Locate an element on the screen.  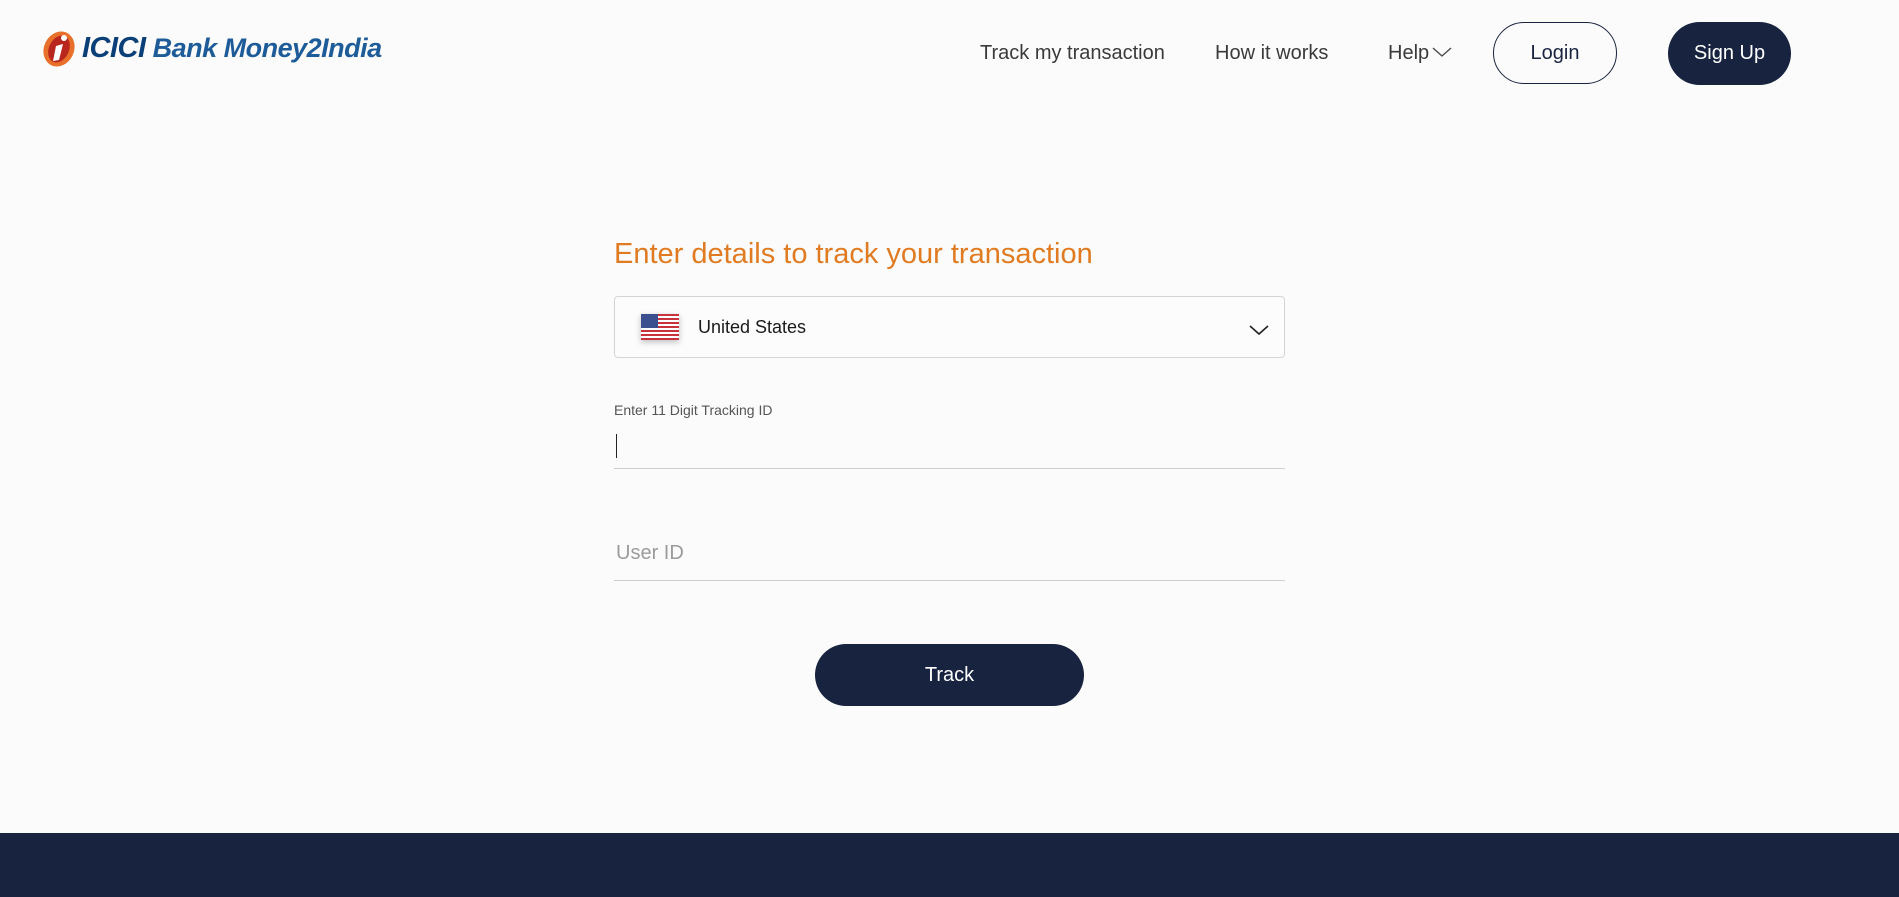
signup-button: Sign Up is located at coordinates (1729, 53).